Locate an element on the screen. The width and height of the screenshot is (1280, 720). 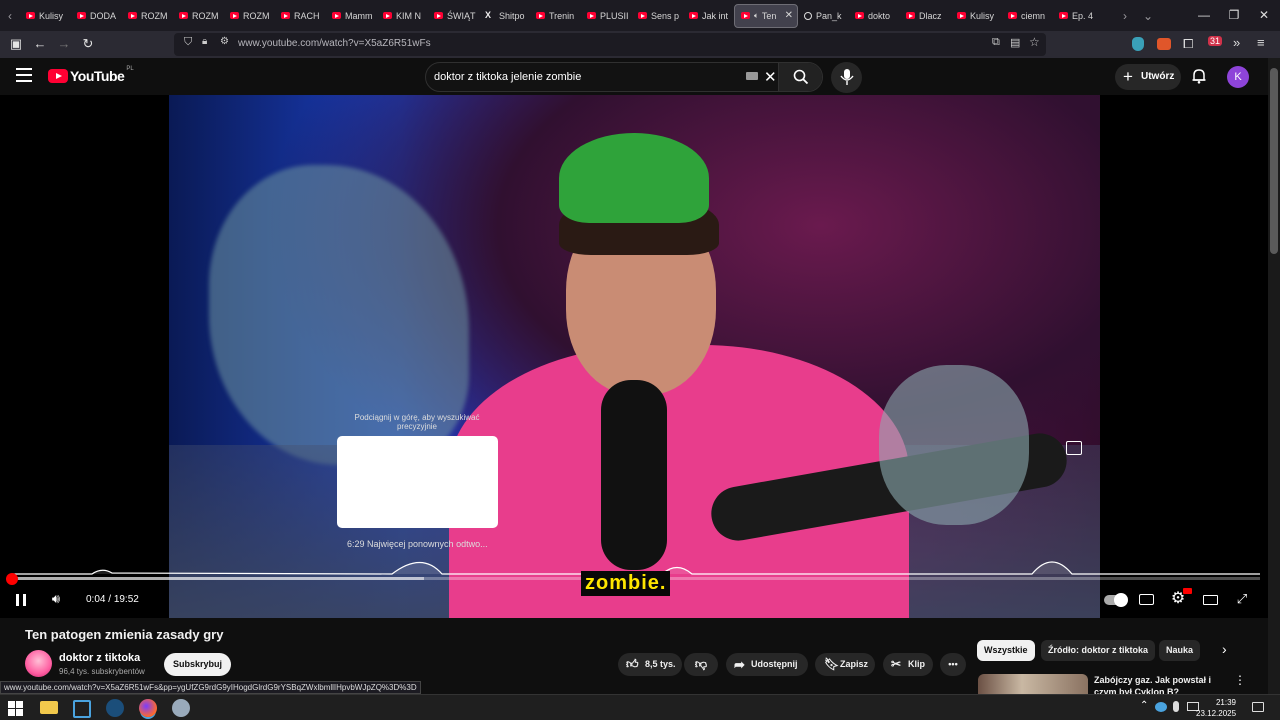
pause-button is located at coordinates (21, 599).